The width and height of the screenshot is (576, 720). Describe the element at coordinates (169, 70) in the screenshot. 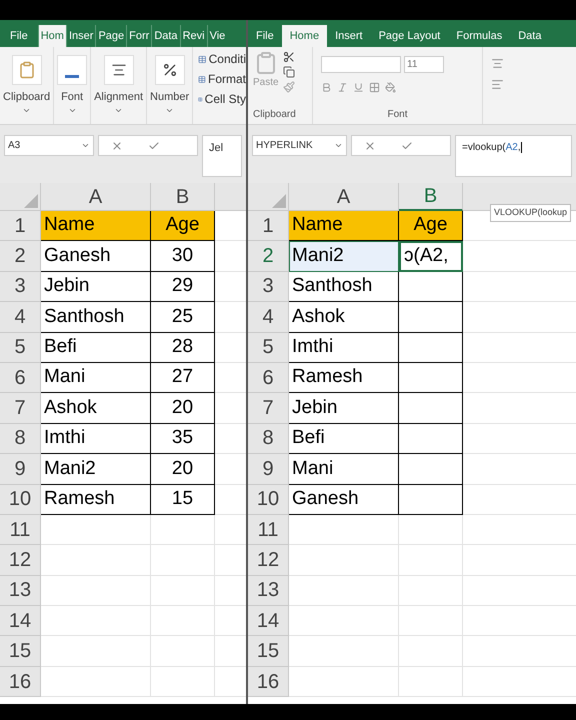

I see `percent-icon` at that location.